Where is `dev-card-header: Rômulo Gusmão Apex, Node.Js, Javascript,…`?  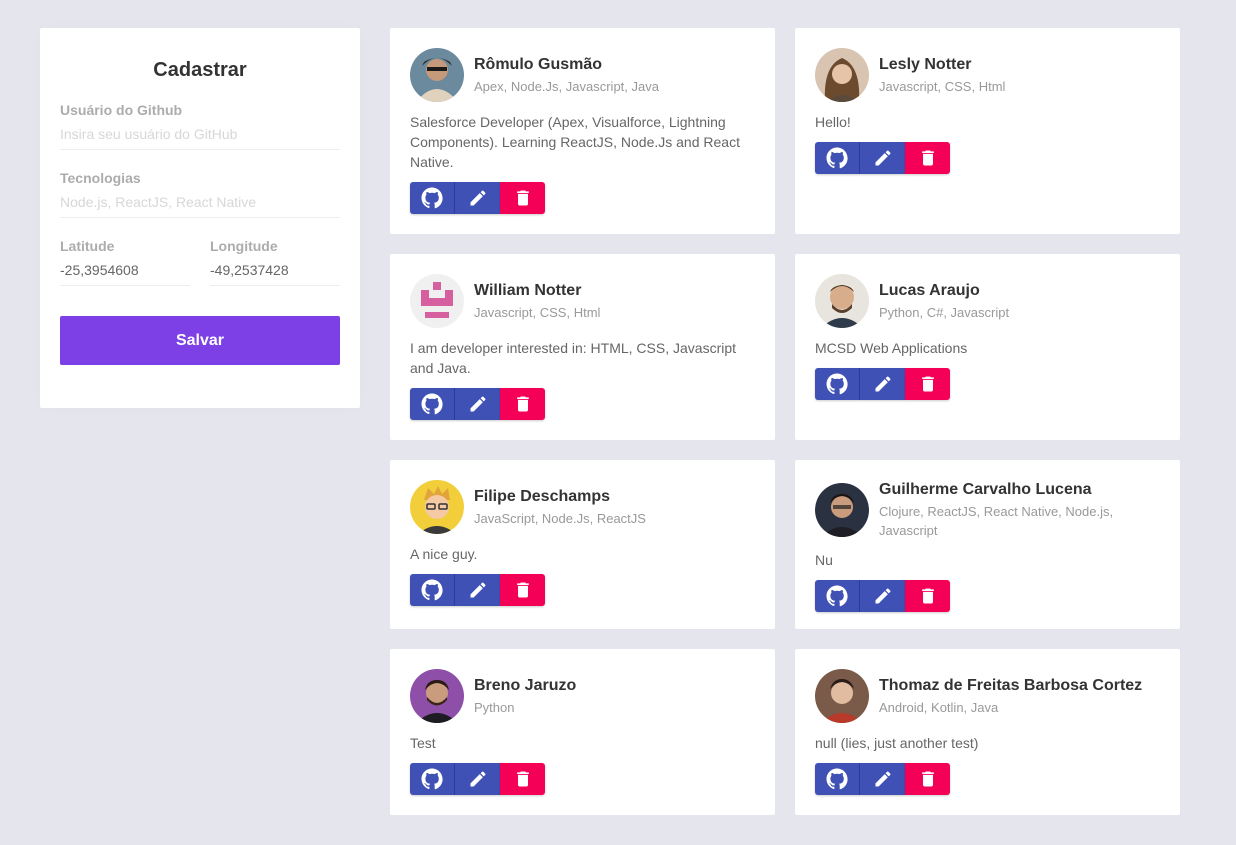 dev-card-header: Rômulo Gusmão Apex, Node.Js, Javascript,… is located at coordinates (582, 75).